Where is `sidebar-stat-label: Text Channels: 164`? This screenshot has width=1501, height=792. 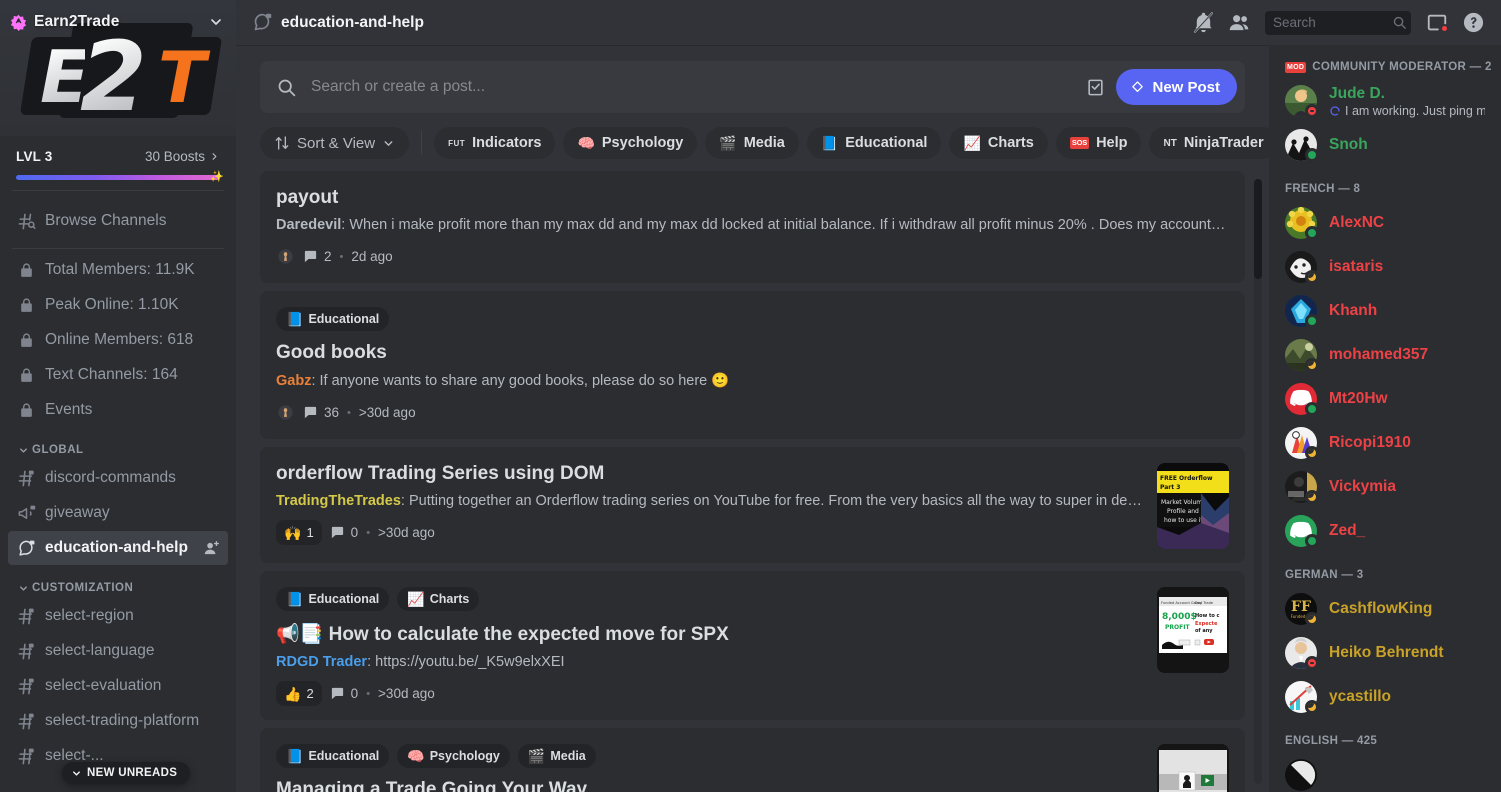
sidebar-stat-label: Text Channels: 164 is located at coordinates (111, 374).